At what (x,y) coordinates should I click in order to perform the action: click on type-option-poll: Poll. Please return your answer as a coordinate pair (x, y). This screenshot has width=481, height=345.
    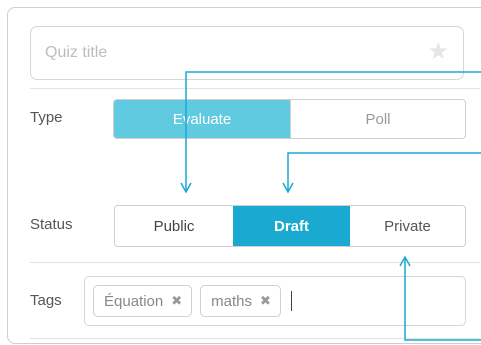
    Looking at the image, I should click on (377, 119).